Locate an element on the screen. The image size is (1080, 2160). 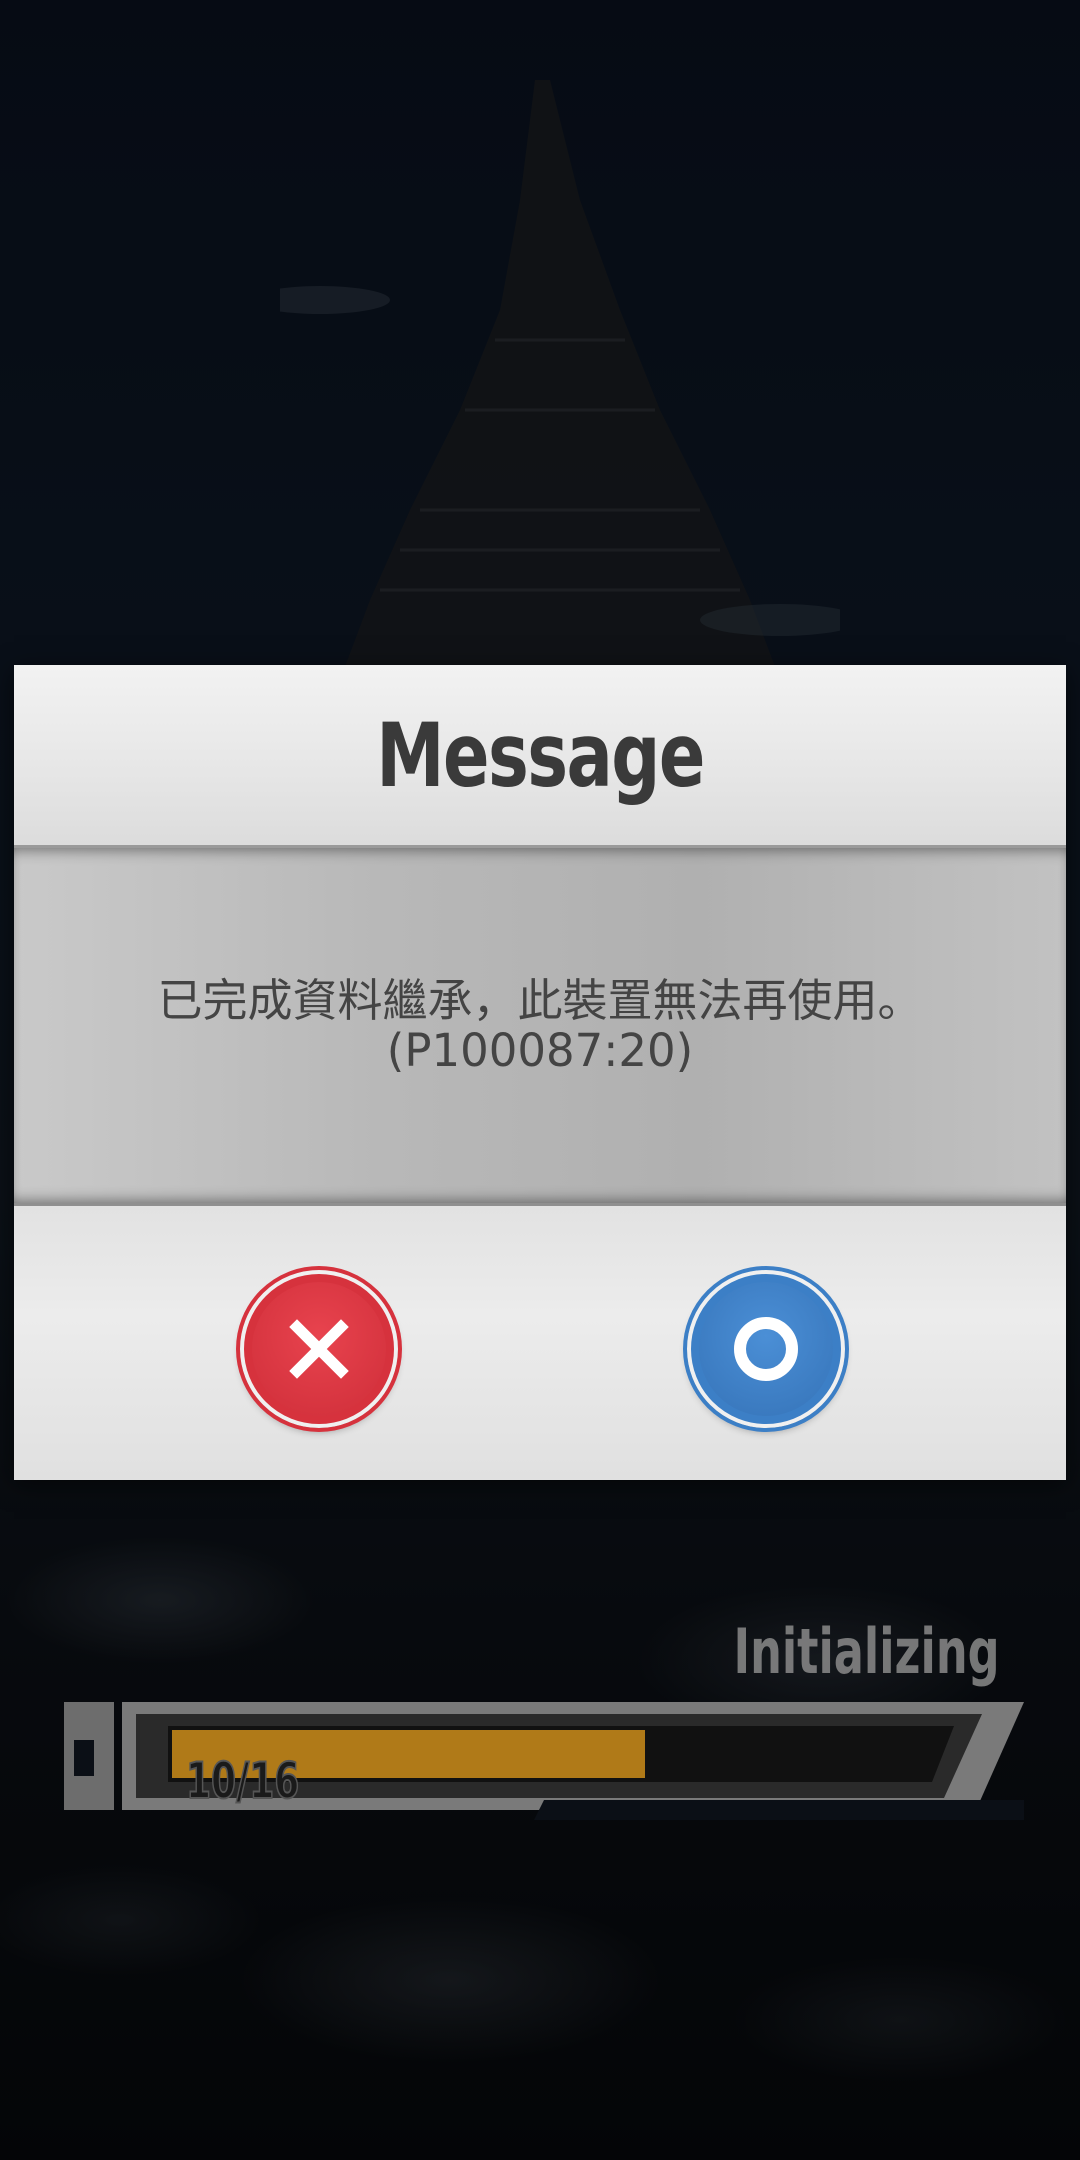
cancel-button-face is located at coordinates (319, 1349).